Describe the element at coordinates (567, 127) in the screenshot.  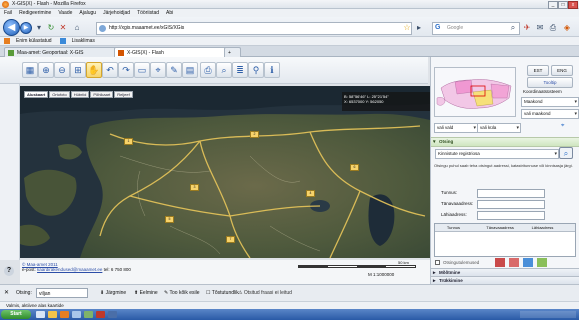
I see `locate-icon: ⌖` at that location.